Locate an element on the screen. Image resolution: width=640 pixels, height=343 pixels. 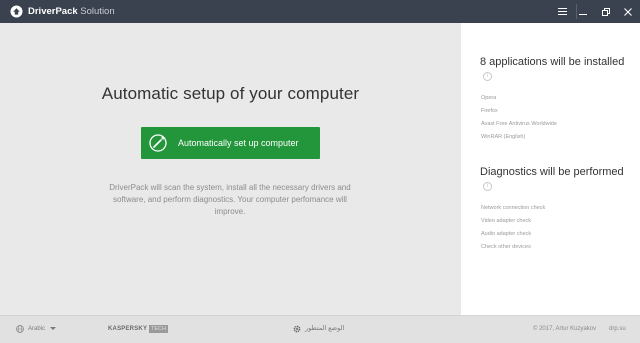
minimize-icon is located at coordinates (583, 14).